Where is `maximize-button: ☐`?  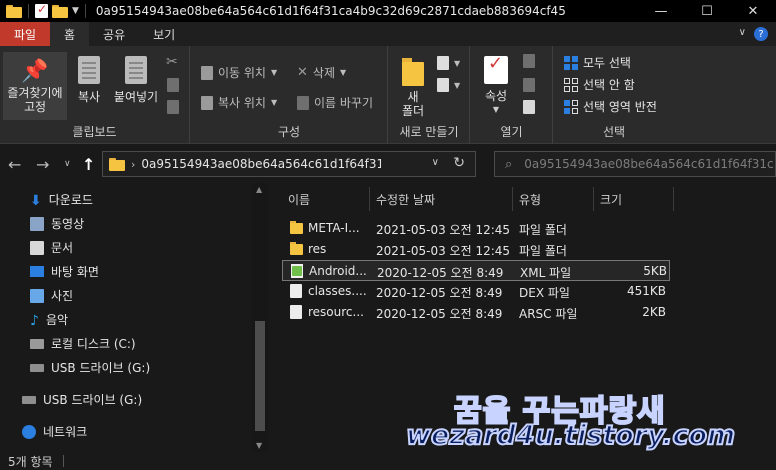 maximize-button: ☐ is located at coordinates (707, 11).